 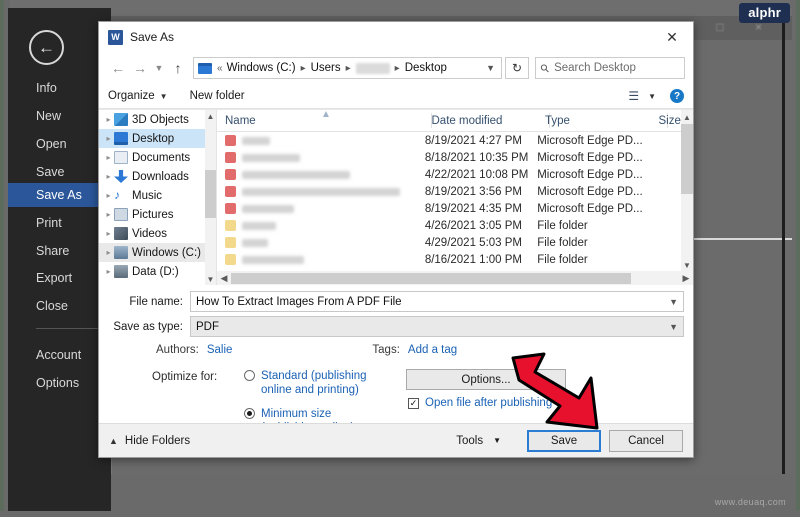 What do you see at coordinates (2, 258) in the screenshot?
I see `left-green-border` at bounding box center [2, 258].